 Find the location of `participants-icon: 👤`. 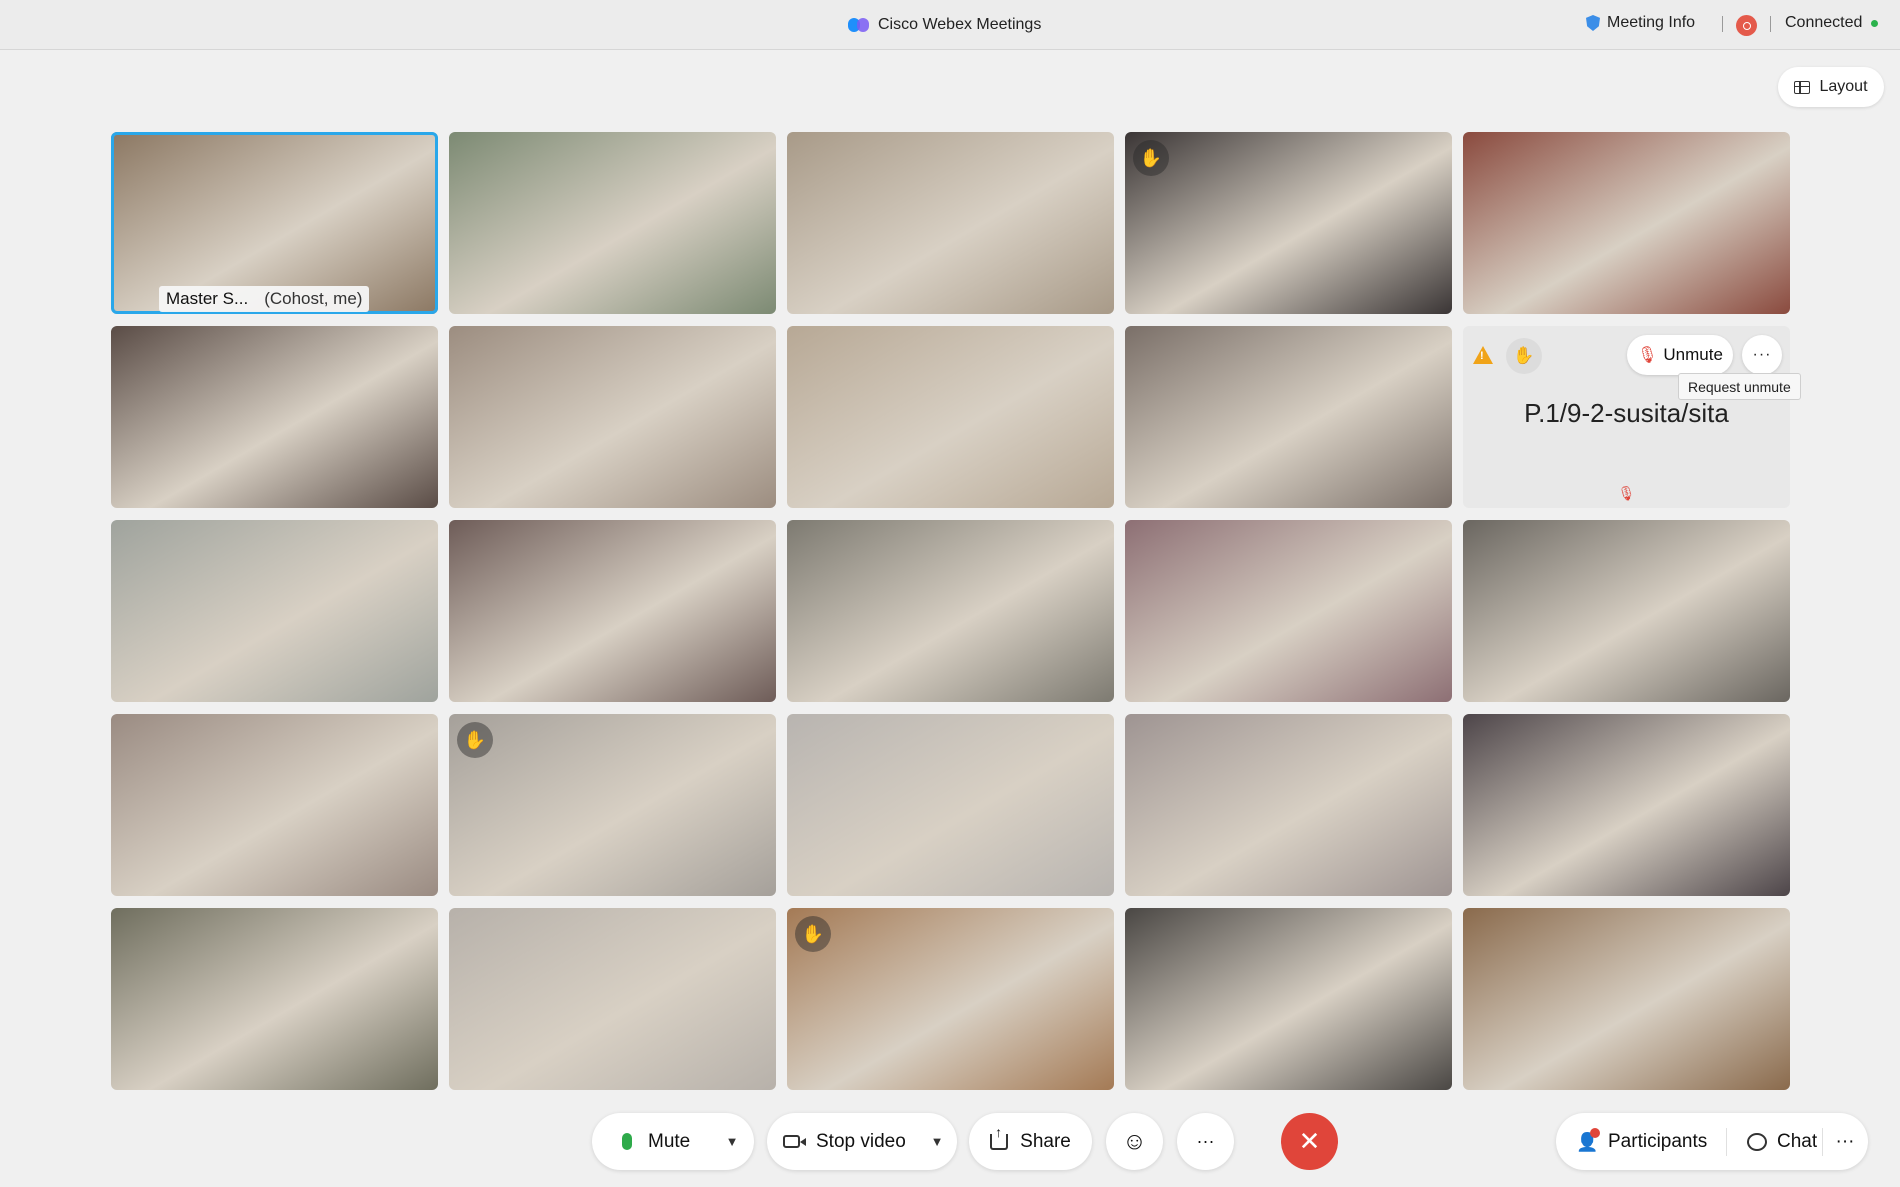

participants-icon: 👤 is located at coordinates (1588, 1139).